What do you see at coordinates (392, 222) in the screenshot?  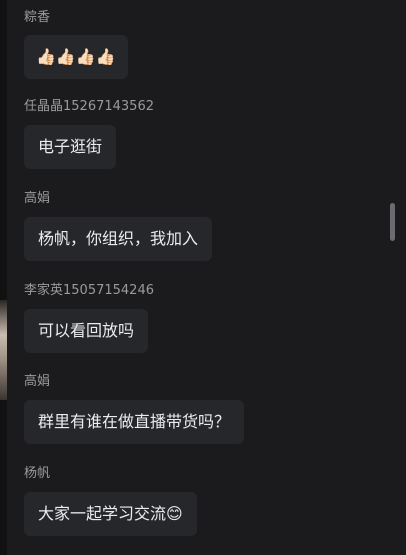 I see `scrollbar-thumb` at bounding box center [392, 222].